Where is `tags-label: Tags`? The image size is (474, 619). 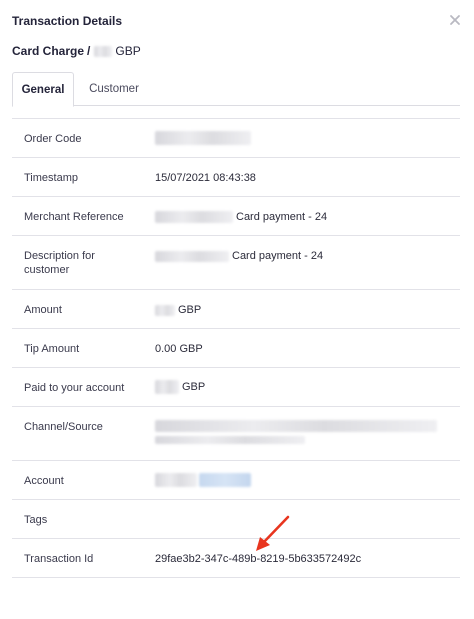
tags-label: Tags is located at coordinates (36, 520).